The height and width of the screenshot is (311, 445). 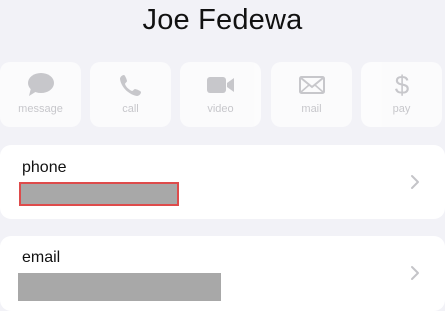 I want to click on call-label: call, so click(x=130, y=109).